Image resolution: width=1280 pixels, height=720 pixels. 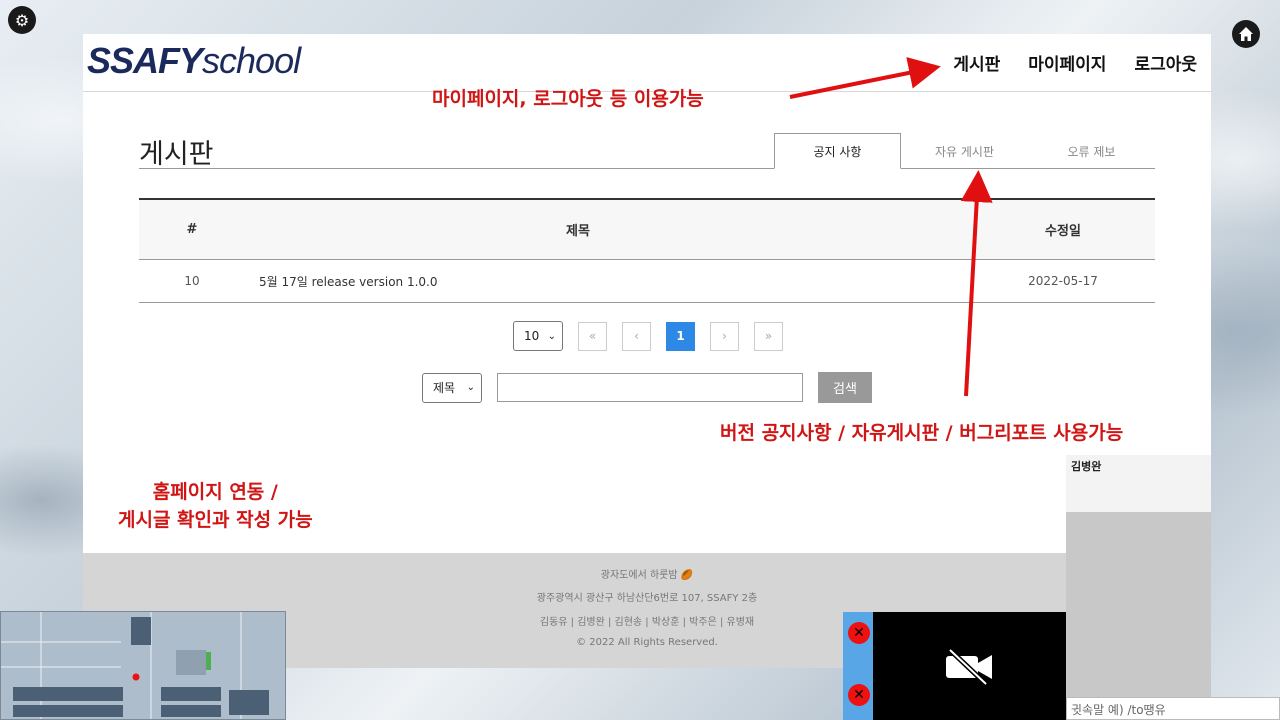 I want to click on chat-user: 김병완, so click(x=1138, y=483).